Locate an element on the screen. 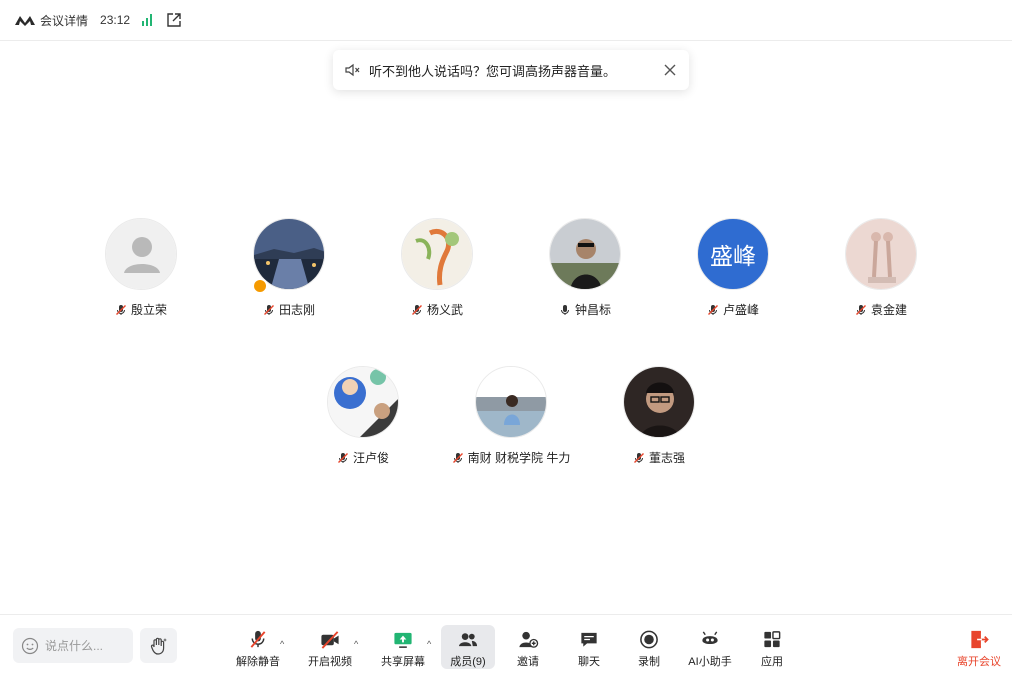 Image resolution: width=1012 pixels, height=678 pixels. meeting-details-link: 会议详情 is located at coordinates (64, 20).